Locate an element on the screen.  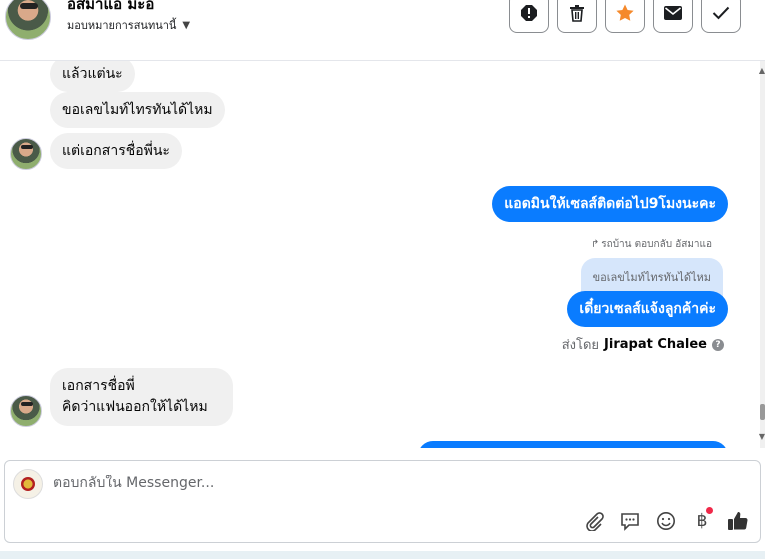
assign-label: มอบหมายการสนทนานี้ is located at coordinates (122, 25).